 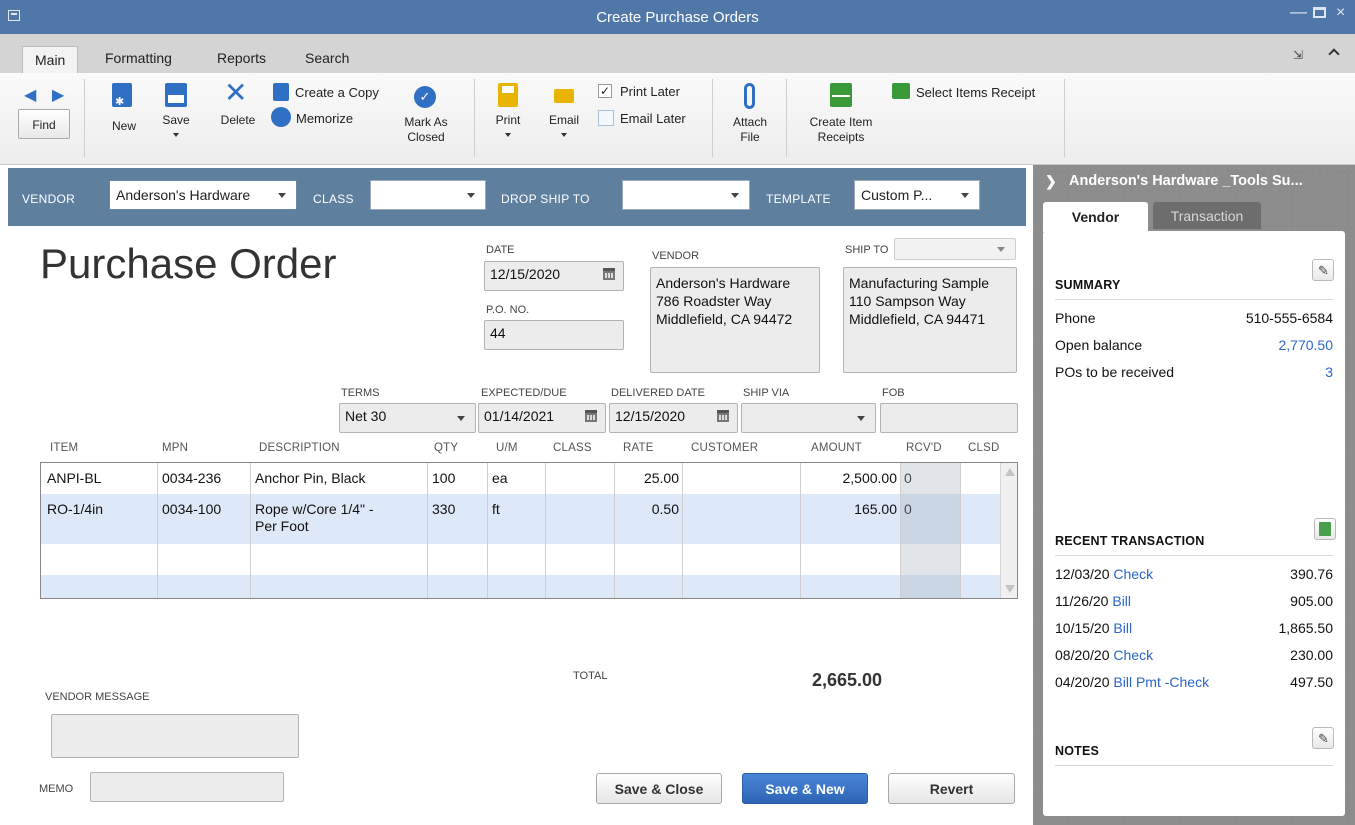 What do you see at coordinates (175, 448) in the screenshot?
I see `column-header-mpn: MPN` at bounding box center [175, 448].